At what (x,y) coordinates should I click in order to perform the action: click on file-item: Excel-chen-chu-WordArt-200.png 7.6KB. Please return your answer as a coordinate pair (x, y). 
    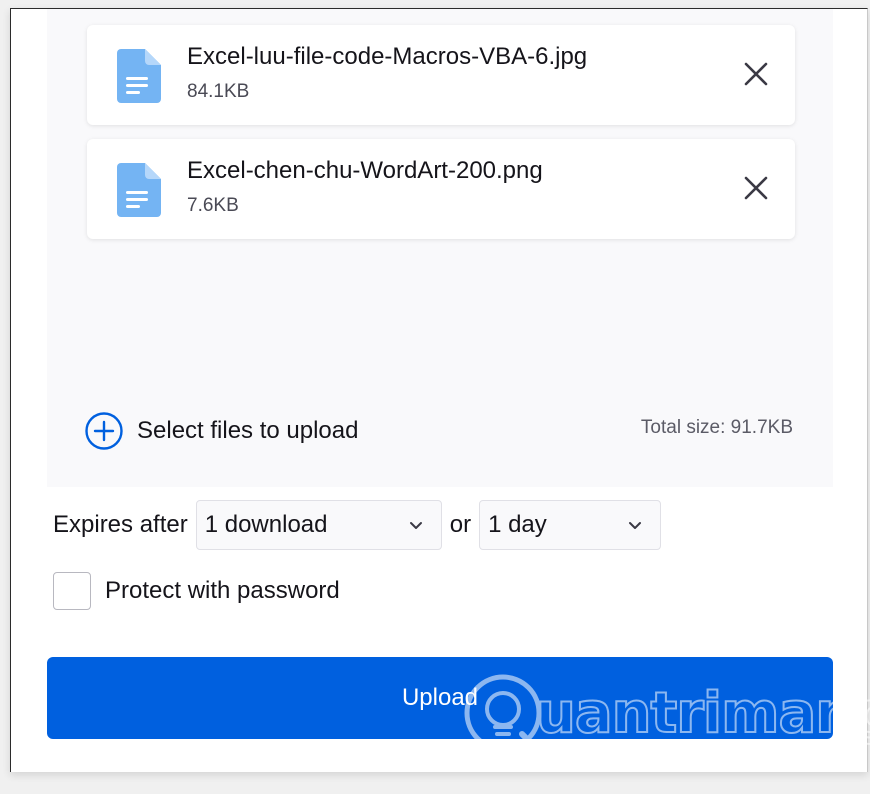
    Looking at the image, I should click on (441, 189).